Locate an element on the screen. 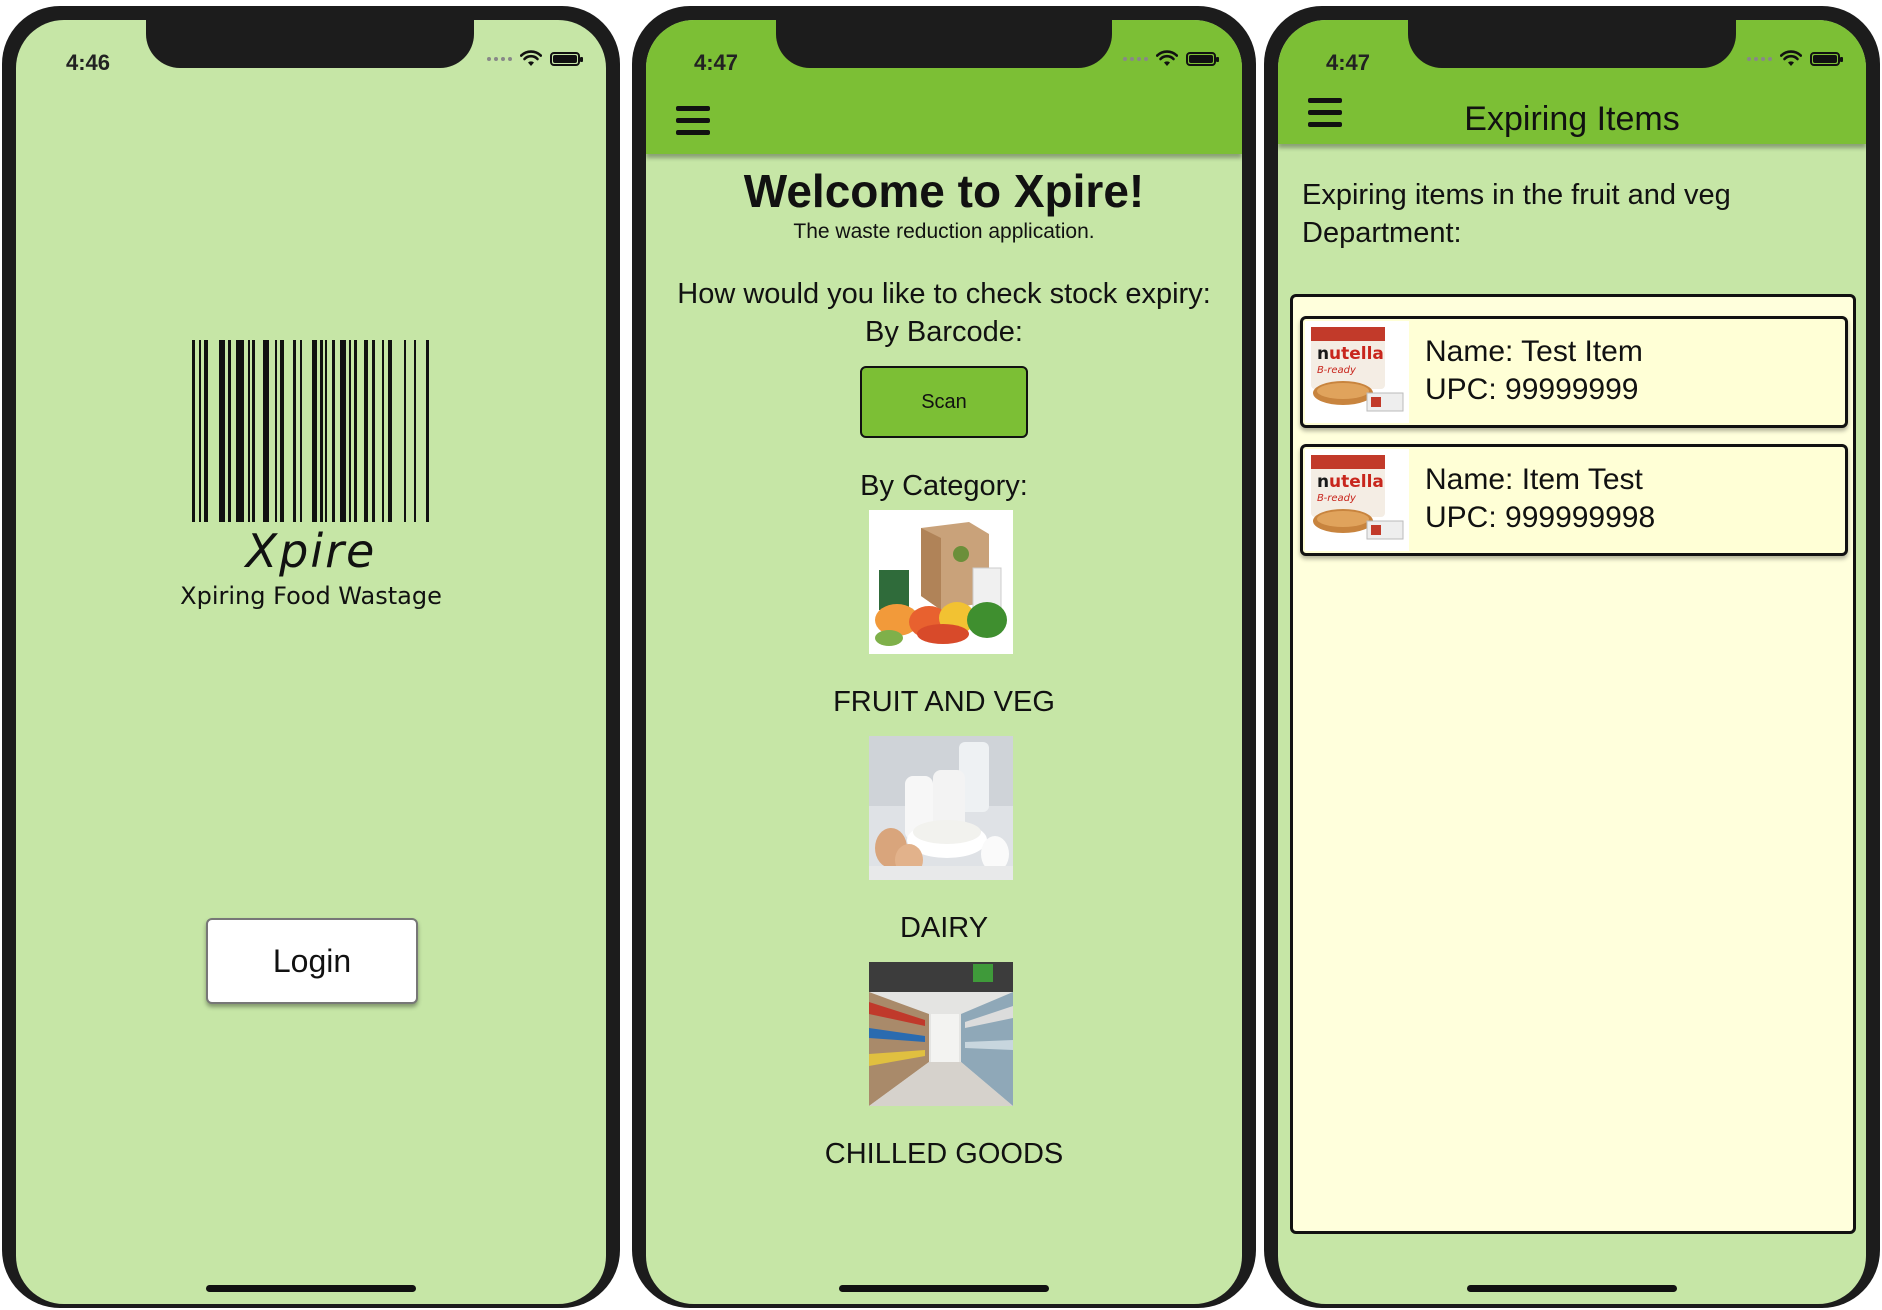  fruit-and-veg-box-image is located at coordinates (941, 582).